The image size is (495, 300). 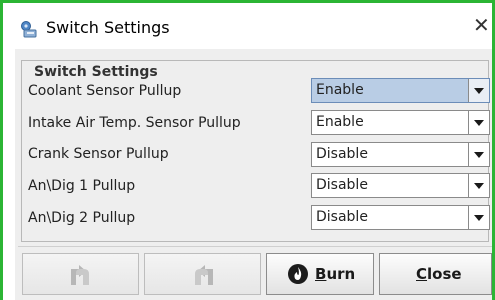 What do you see at coordinates (400, 185) in the screenshot?
I see `setting-select-andig1: Disable` at bounding box center [400, 185].